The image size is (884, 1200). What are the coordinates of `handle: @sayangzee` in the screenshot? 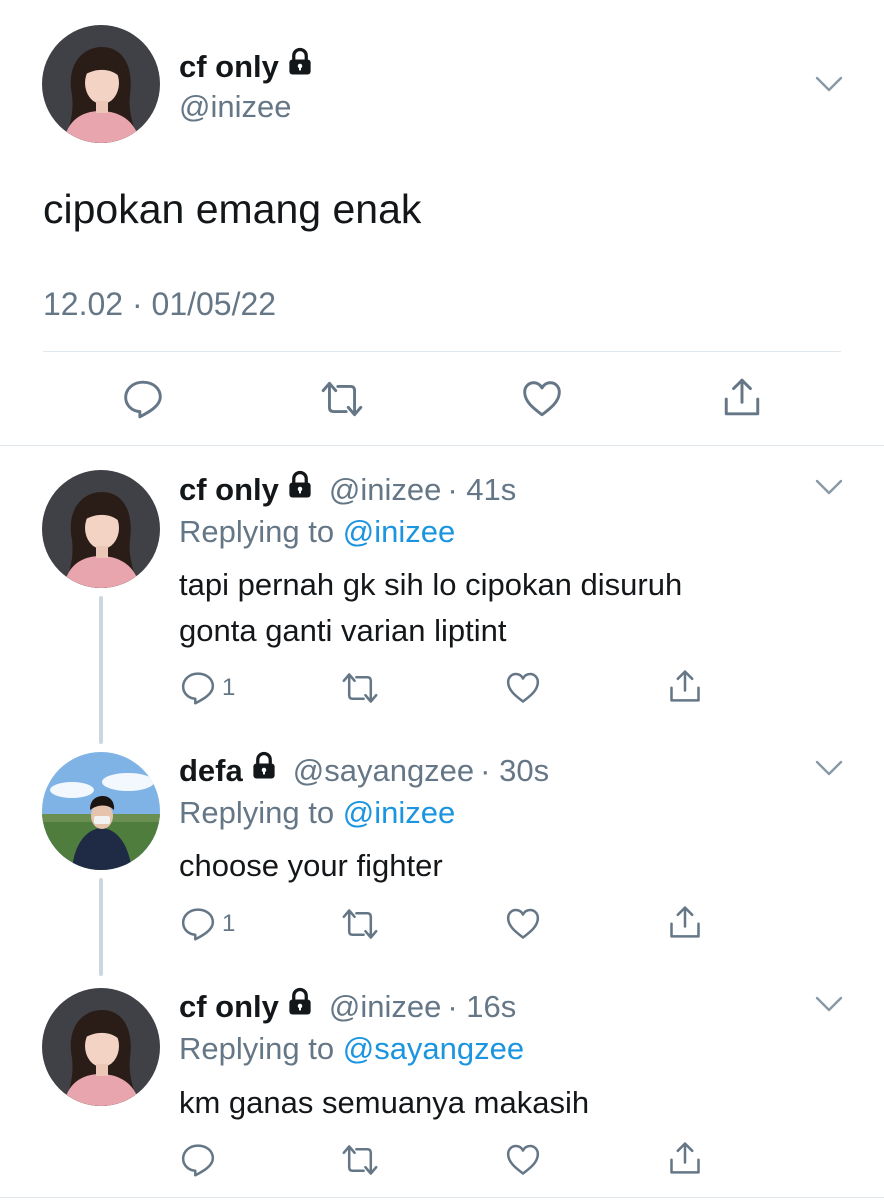 It's located at (383, 771).